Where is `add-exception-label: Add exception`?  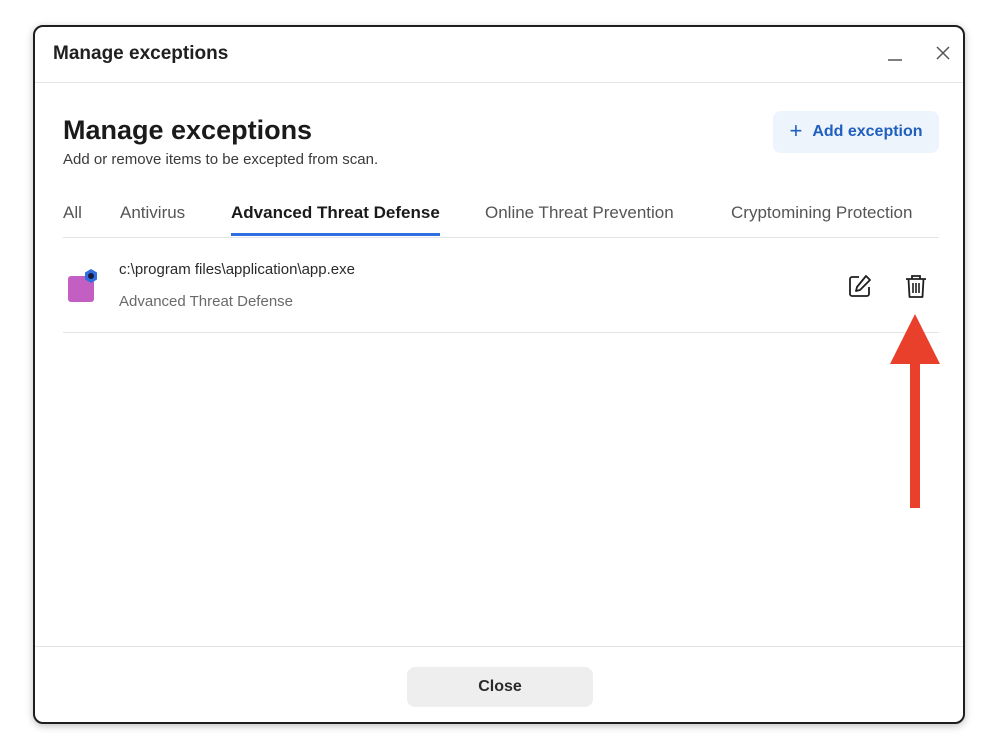 add-exception-label: Add exception is located at coordinates (867, 131).